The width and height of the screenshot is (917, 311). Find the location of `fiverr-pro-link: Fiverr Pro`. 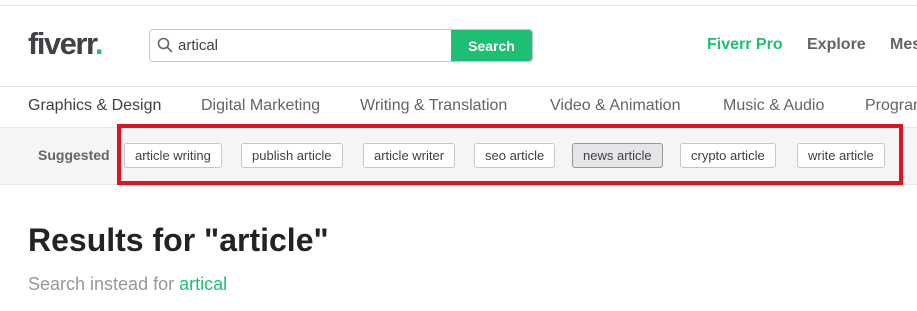

fiverr-pro-link: Fiverr Pro is located at coordinates (745, 45).